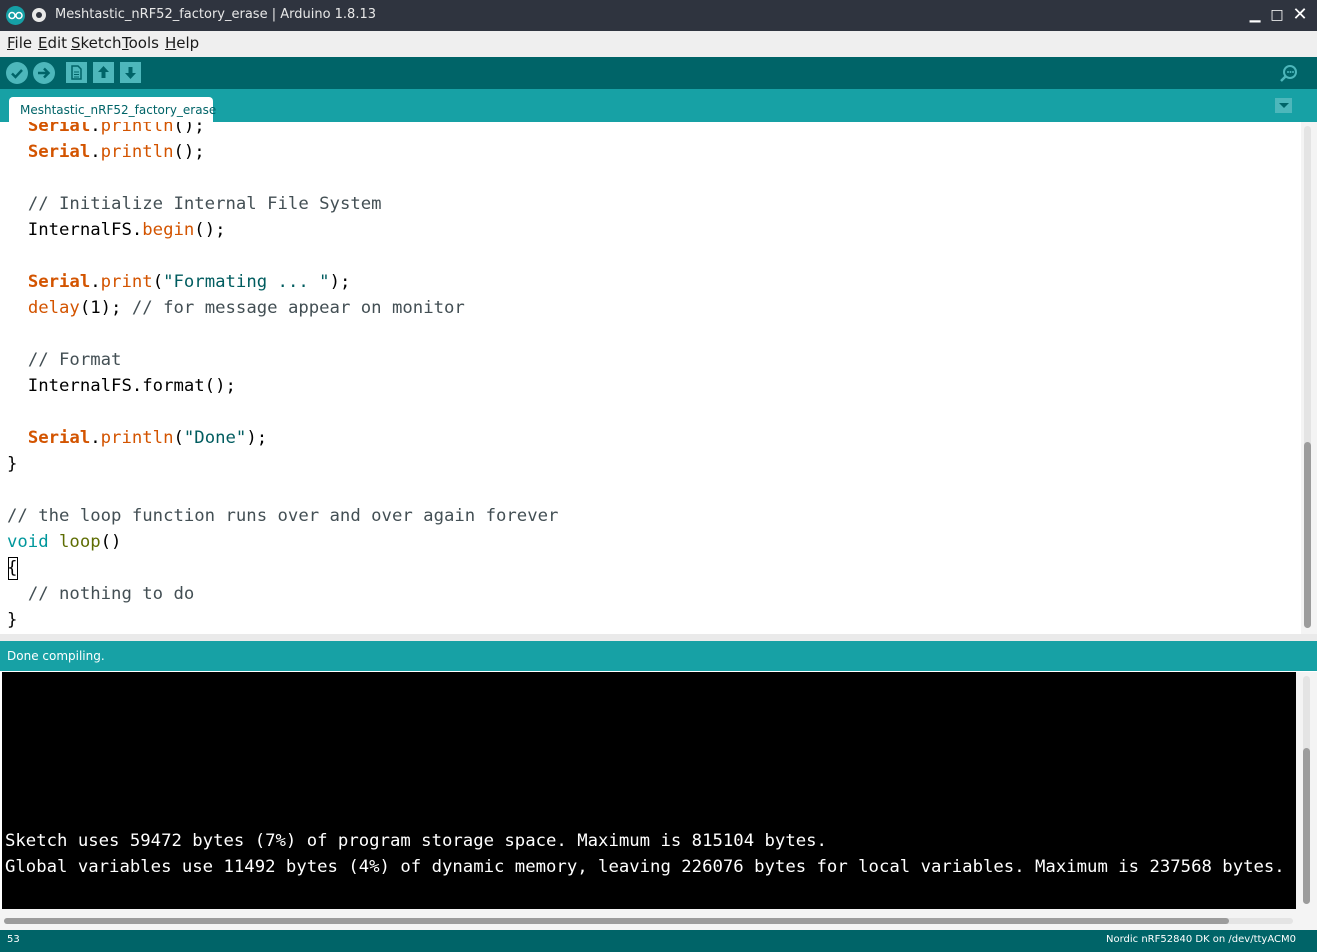  I want to click on tab-sketch: Meshtastic_nRF52_factory_erase, so click(112, 109).